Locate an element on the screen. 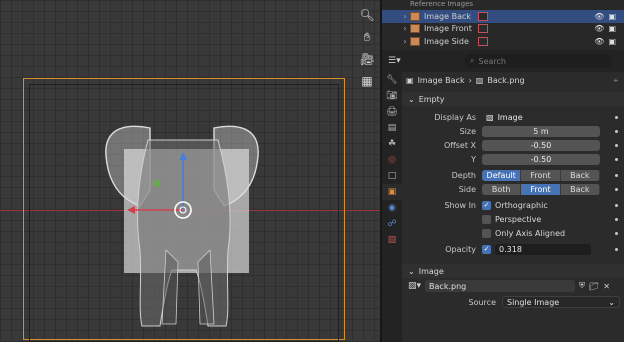 This screenshot has width=624, height=342. only-axis-aligned-checkbox: Only Axis Aligned is located at coordinates (523, 233).